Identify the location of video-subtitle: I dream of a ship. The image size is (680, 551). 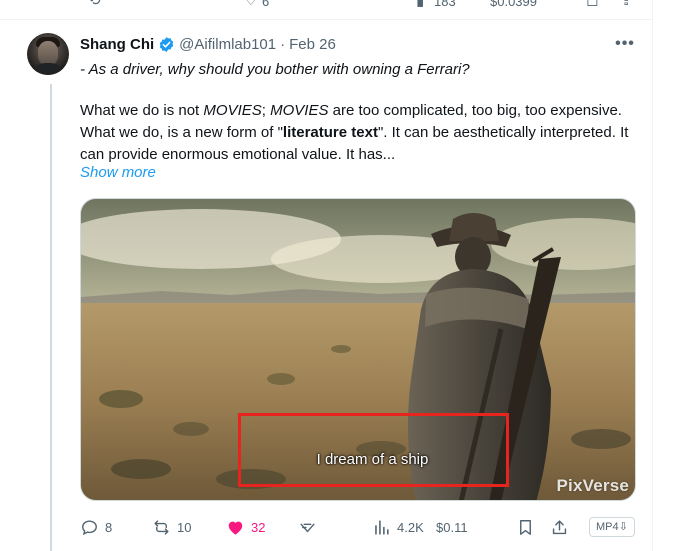
(358, 459).